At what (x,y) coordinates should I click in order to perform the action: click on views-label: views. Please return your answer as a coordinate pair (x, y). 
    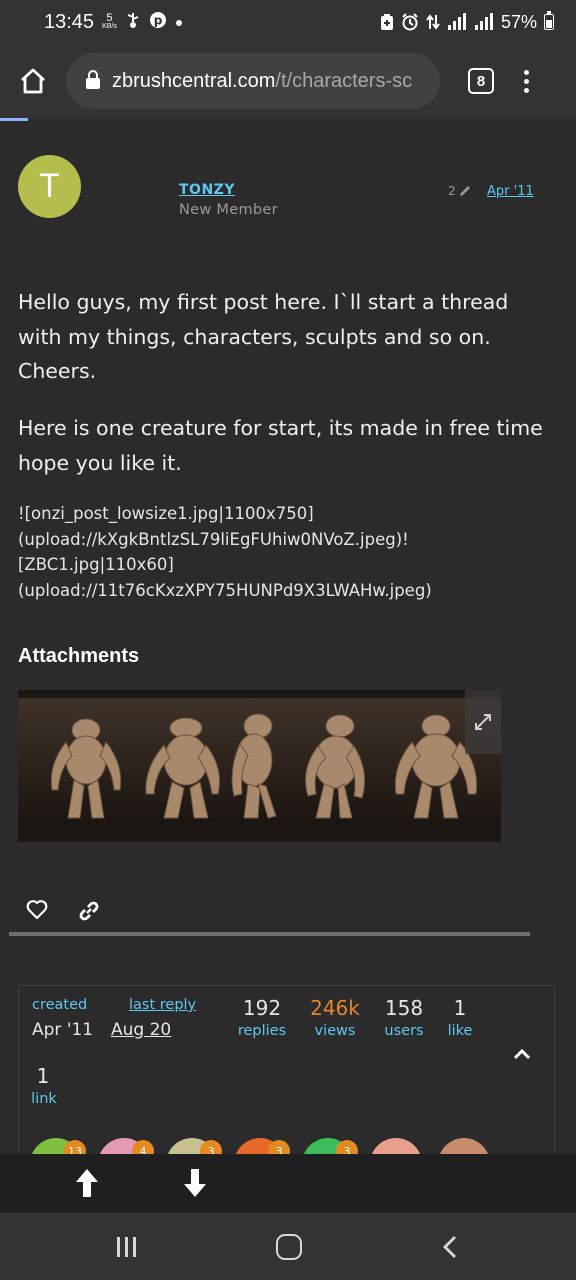
    Looking at the image, I should click on (335, 1031).